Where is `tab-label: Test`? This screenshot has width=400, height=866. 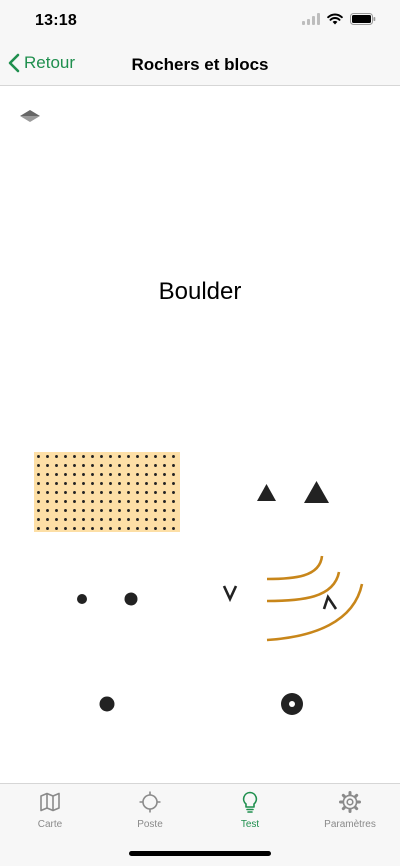 tab-label: Test is located at coordinates (250, 824).